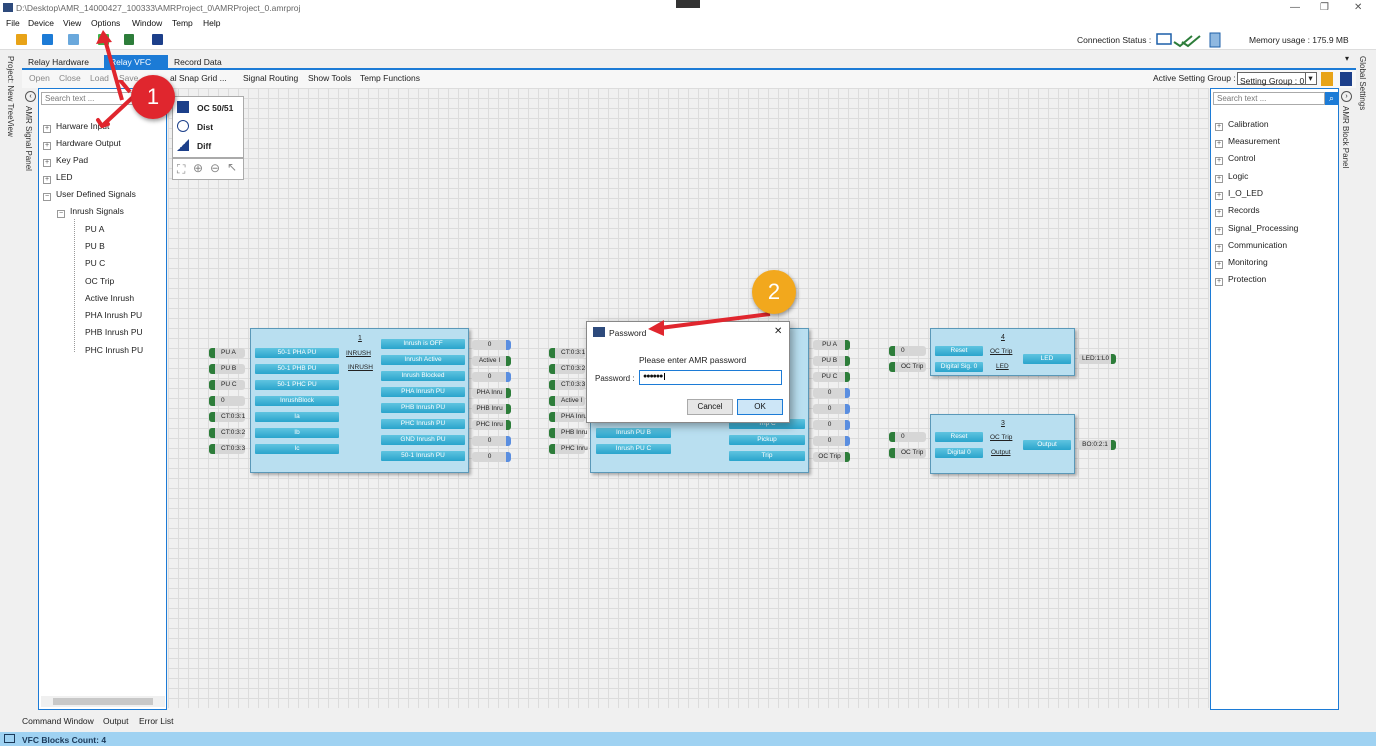 The height and width of the screenshot is (746, 1376). I want to click on tab-output: Output, so click(116, 721).